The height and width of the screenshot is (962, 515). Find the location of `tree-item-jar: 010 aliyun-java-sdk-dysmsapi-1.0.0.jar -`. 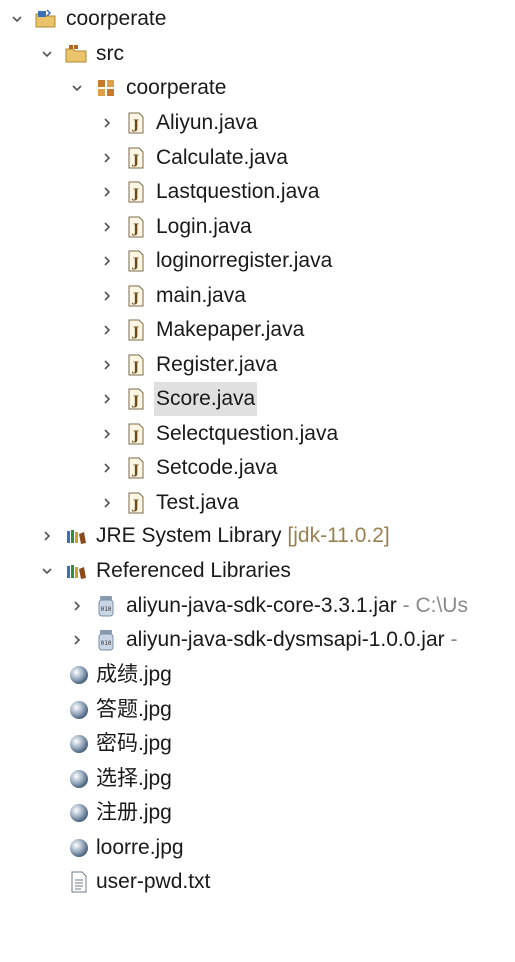

tree-item-jar: 010 aliyun-java-sdk-dysmsapi-1.0.0.jar - is located at coordinates (257, 640).